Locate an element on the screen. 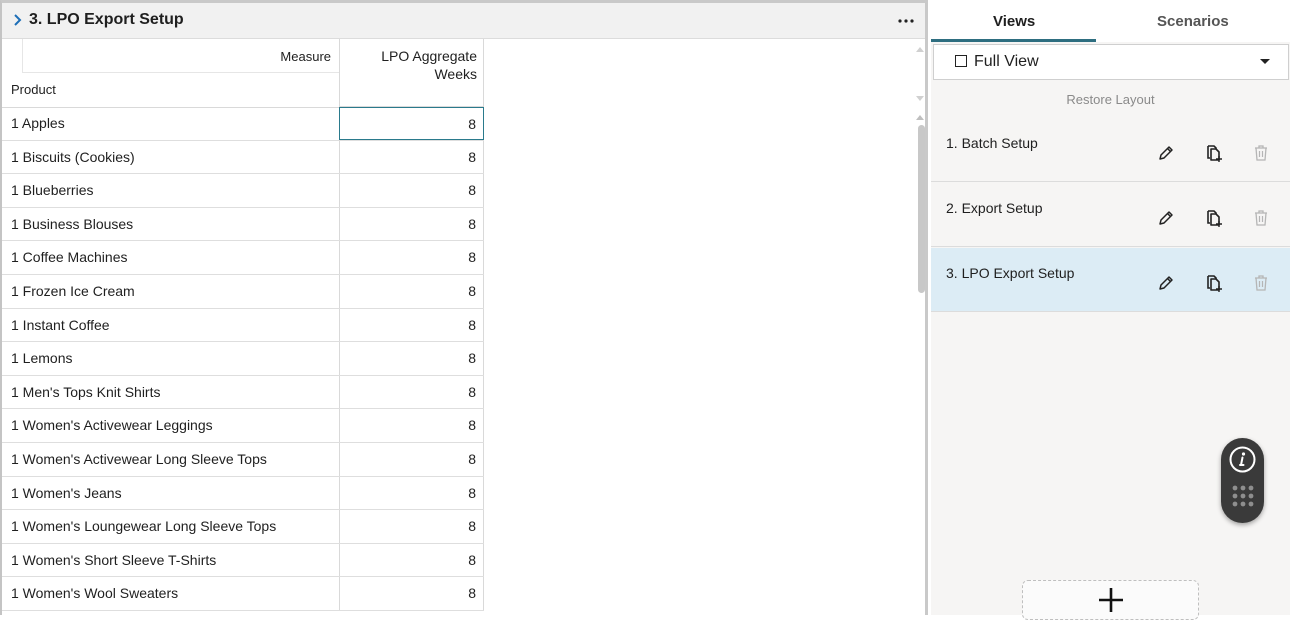 This screenshot has width=1290, height=620. row-product-label: 1 Lemons is located at coordinates (41, 358).